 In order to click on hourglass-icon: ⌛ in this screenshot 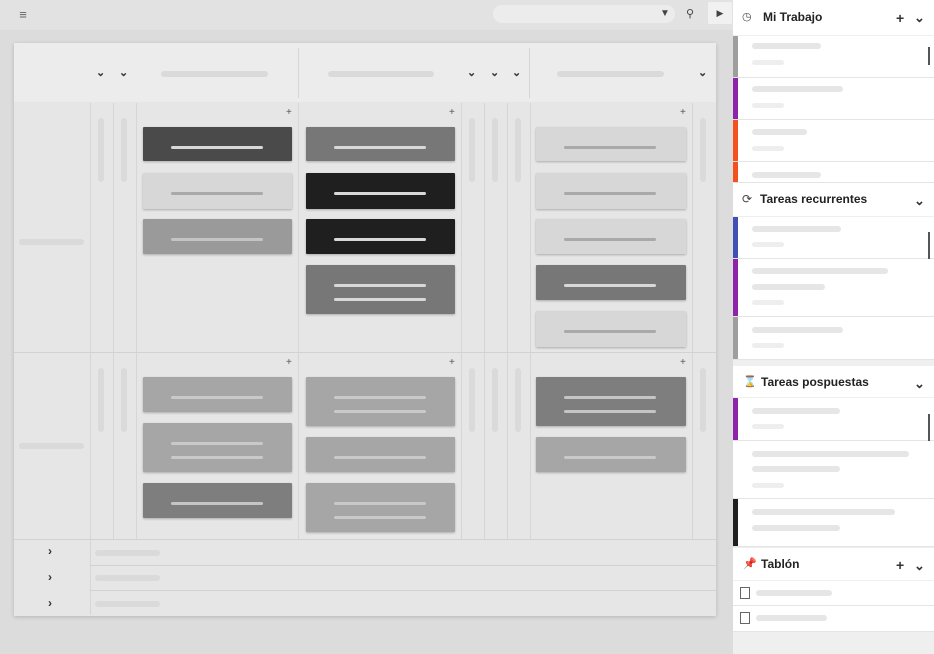, I will do `click(750, 382)`.